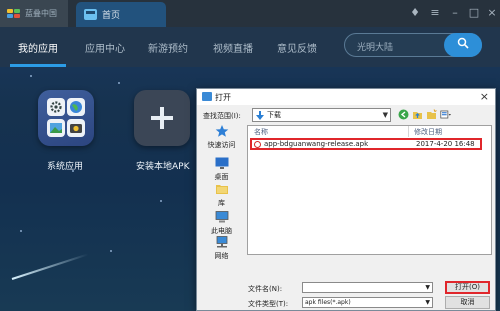 The height and width of the screenshot is (311, 500). I want to click on install-apk-label: 安装本地APK, so click(163, 167).